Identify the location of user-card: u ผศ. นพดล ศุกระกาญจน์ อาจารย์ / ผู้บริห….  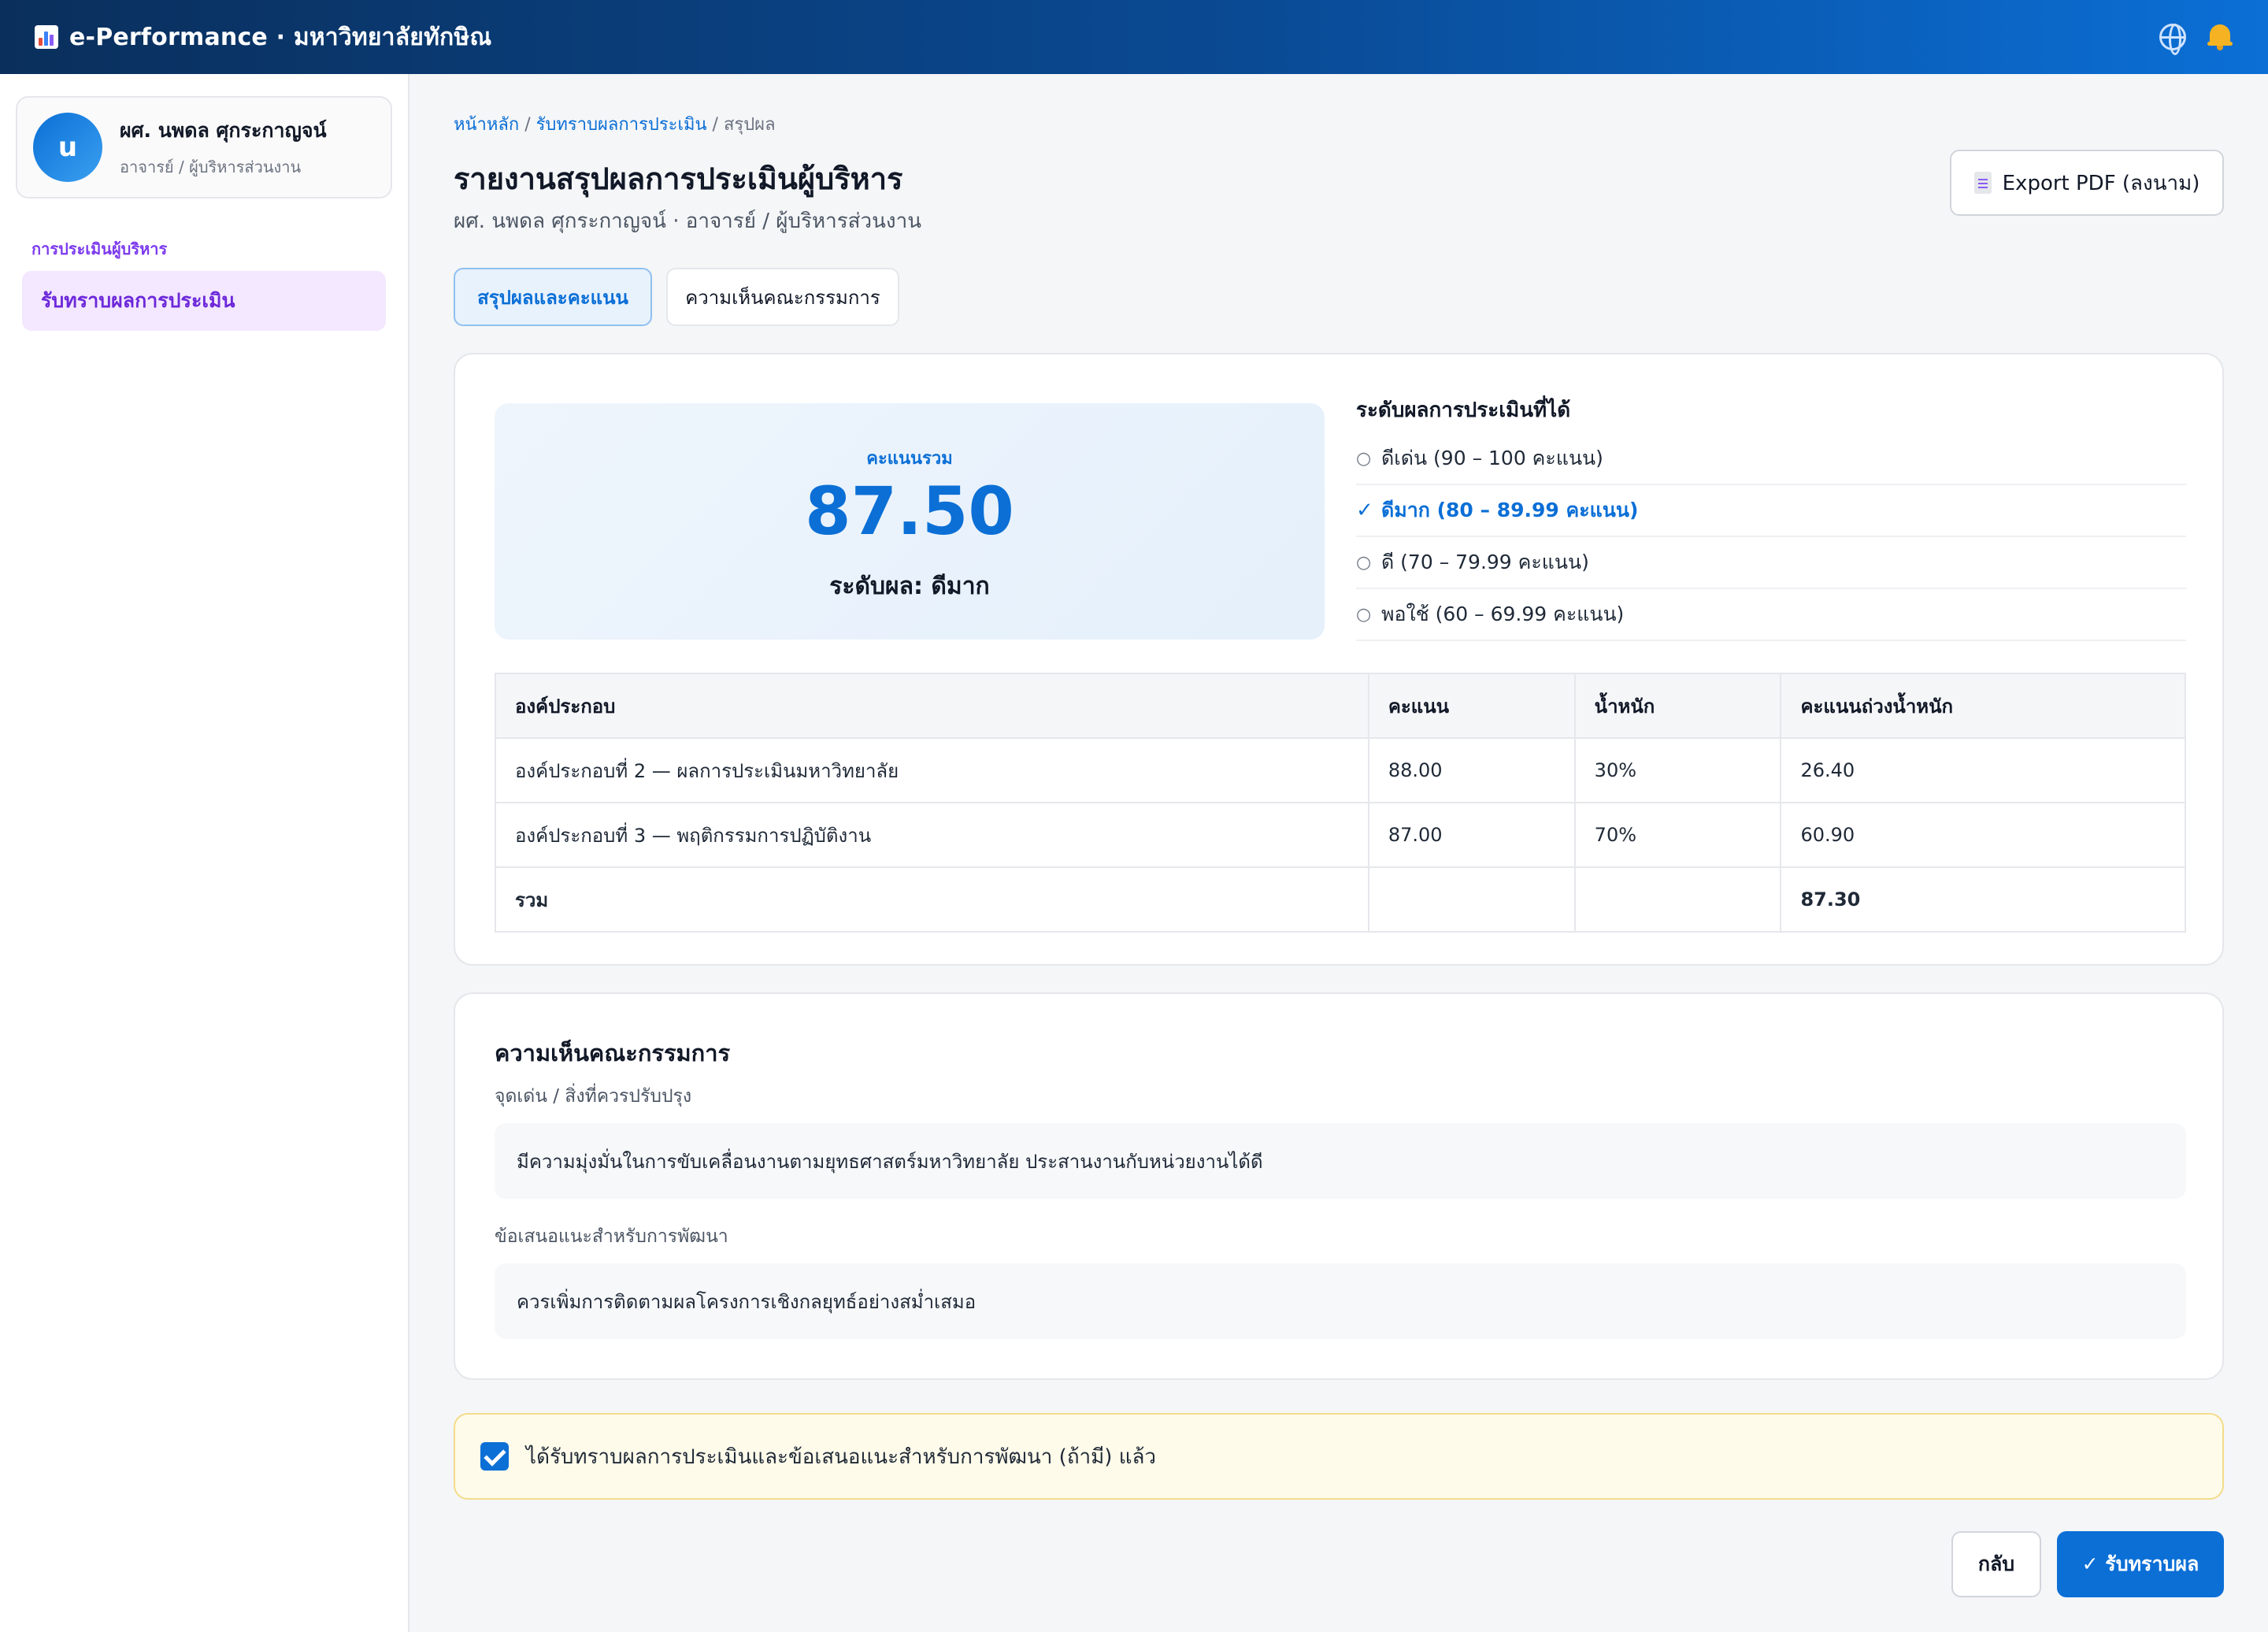
(204, 147).